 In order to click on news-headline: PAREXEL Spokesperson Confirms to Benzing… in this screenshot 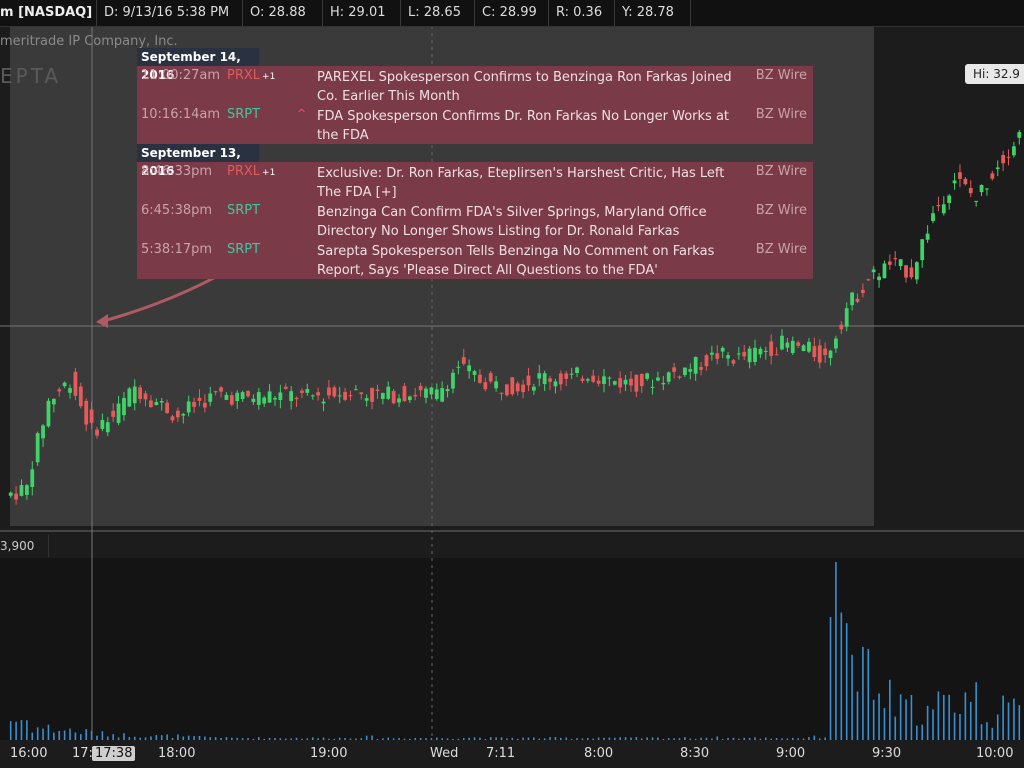, I will do `click(527, 87)`.